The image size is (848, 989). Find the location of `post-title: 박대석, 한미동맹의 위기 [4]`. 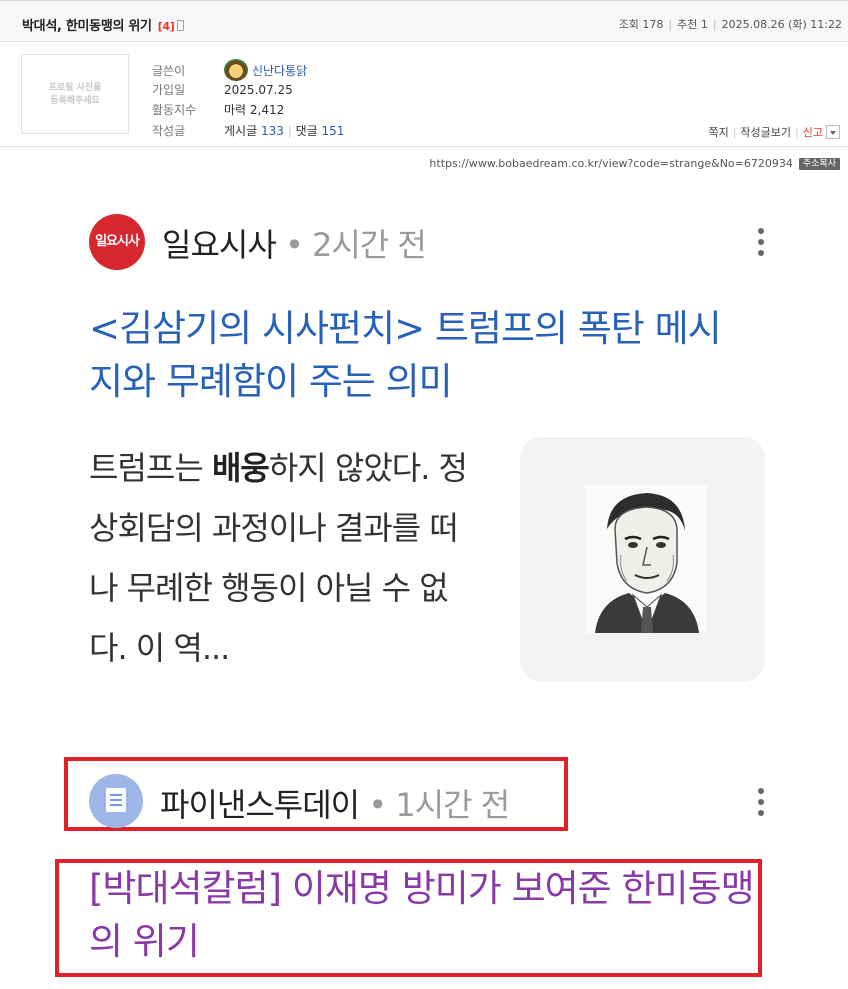

post-title: 박대석, 한미동맹의 위기 [4] is located at coordinates (103, 24).